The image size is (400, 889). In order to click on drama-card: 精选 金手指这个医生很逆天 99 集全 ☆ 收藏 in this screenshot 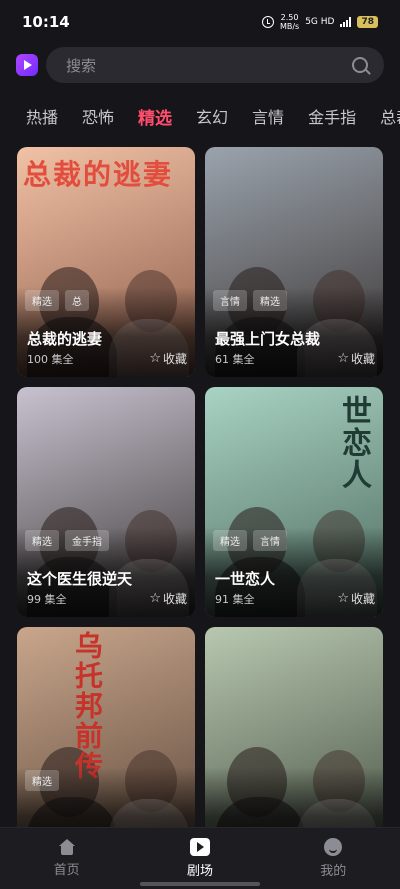, I will do `click(106, 502)`.